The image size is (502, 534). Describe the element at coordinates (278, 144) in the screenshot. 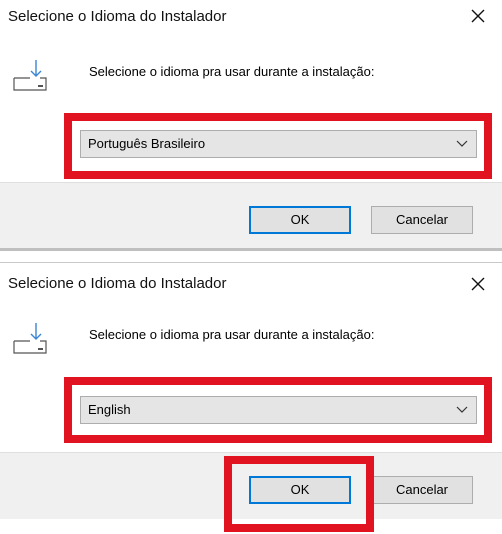

I see `language-select: Português Brasileiro` at that location.